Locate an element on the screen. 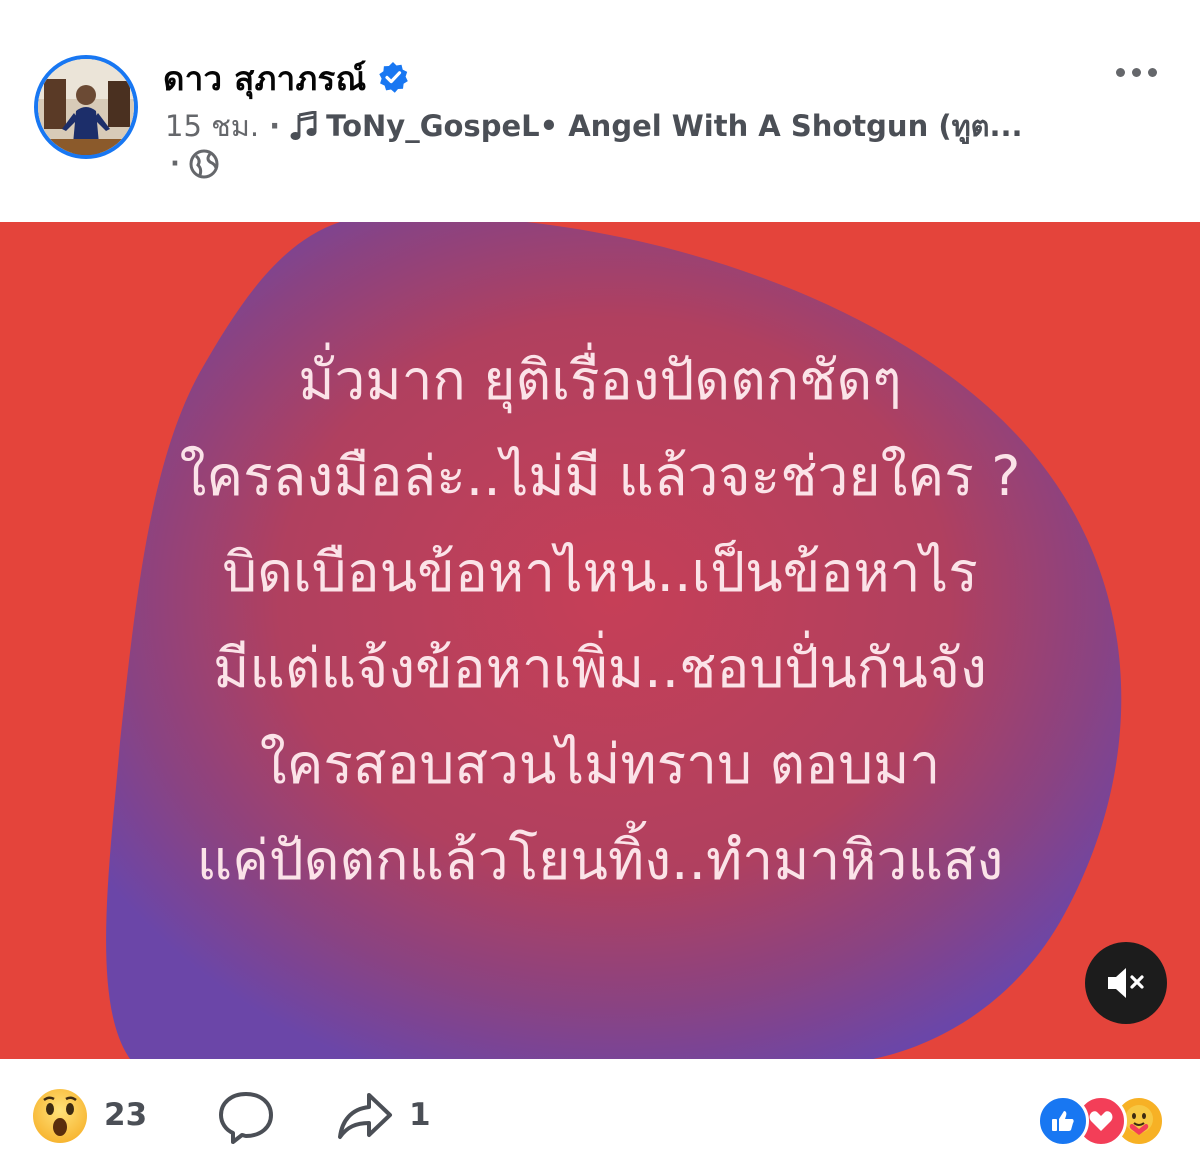 The width and height of the screenshot is (1200, 1175). share-icon is located at coordinates (365, 1119).